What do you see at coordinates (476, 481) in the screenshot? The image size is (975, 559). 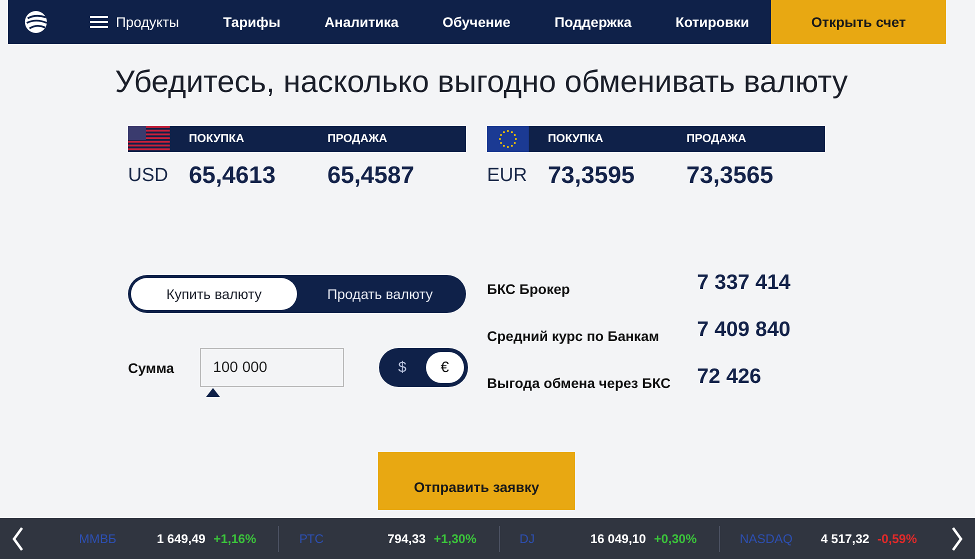 I see `submit-button: Отправить заявку` at bounding box center [476, 481].